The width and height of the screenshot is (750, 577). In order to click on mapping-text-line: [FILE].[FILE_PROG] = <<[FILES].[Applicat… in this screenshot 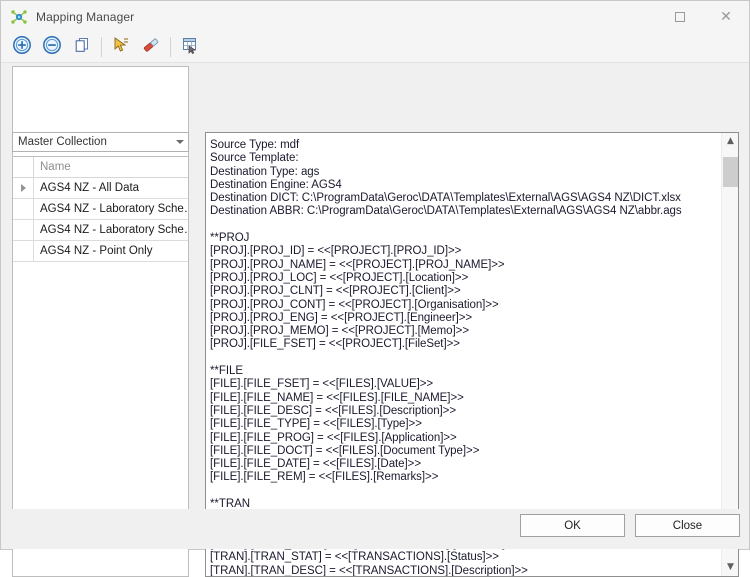, I will do `click(333, 437)`.